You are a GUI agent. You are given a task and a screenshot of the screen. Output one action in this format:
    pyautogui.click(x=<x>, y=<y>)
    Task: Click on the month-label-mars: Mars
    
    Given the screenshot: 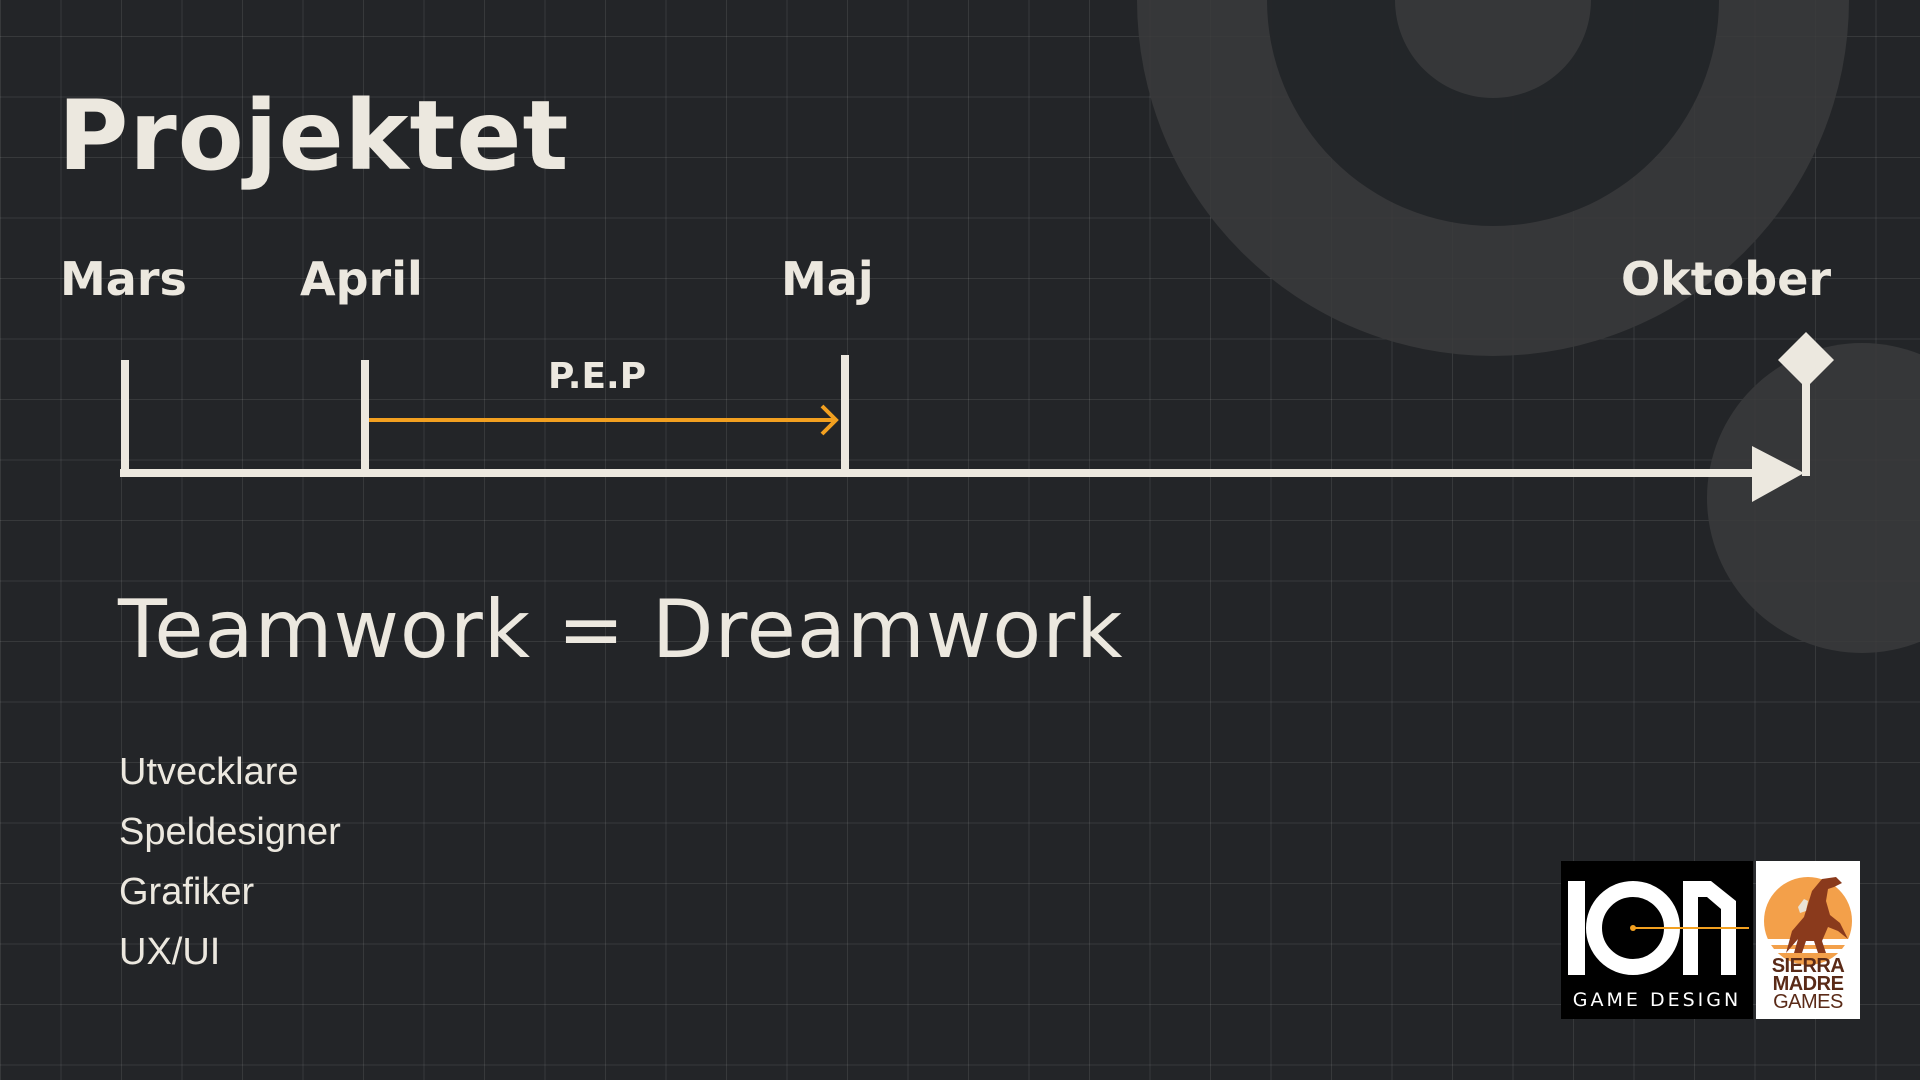 What is the action you would take?
    pyautogui.click(x=123, y=279)
    